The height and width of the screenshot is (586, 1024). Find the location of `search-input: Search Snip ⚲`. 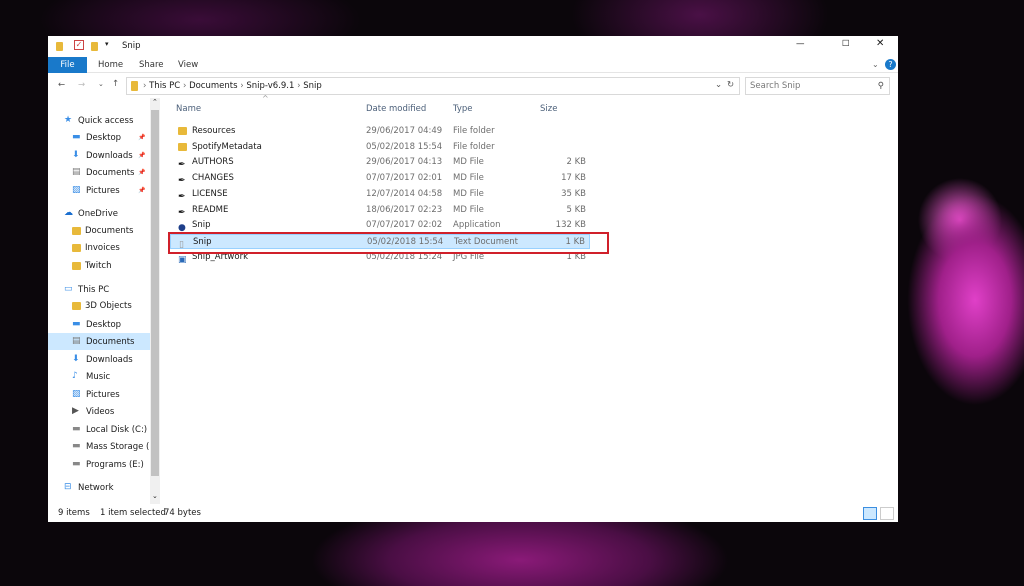

search-input: Search Snip ⚲ is located at coordinates (817, 86).